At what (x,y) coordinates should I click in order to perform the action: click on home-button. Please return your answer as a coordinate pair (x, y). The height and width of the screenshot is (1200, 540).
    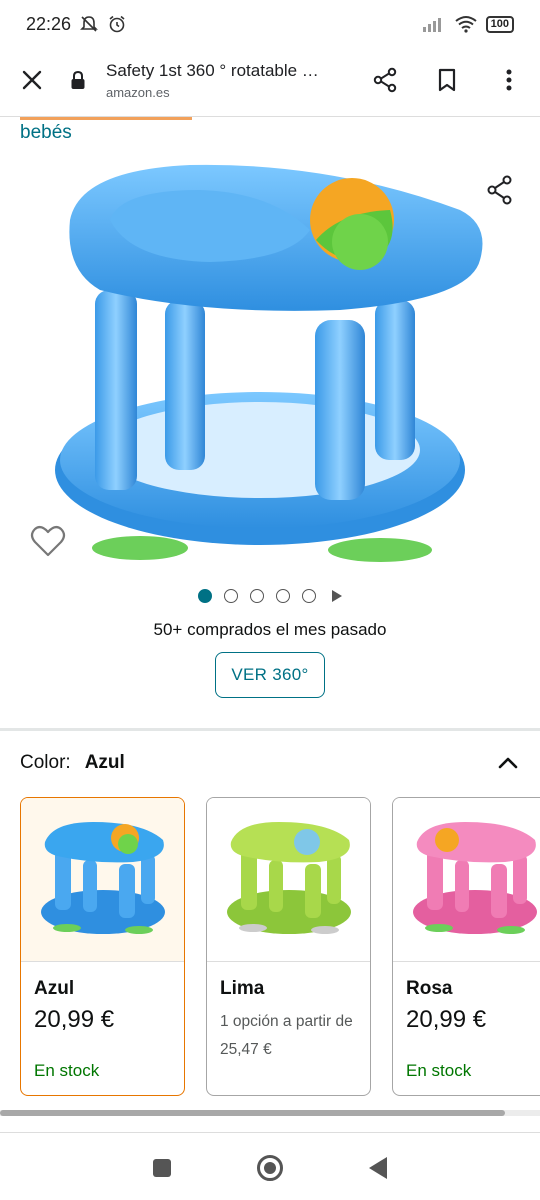
    Looking at the image, I should click on (270, 1168).